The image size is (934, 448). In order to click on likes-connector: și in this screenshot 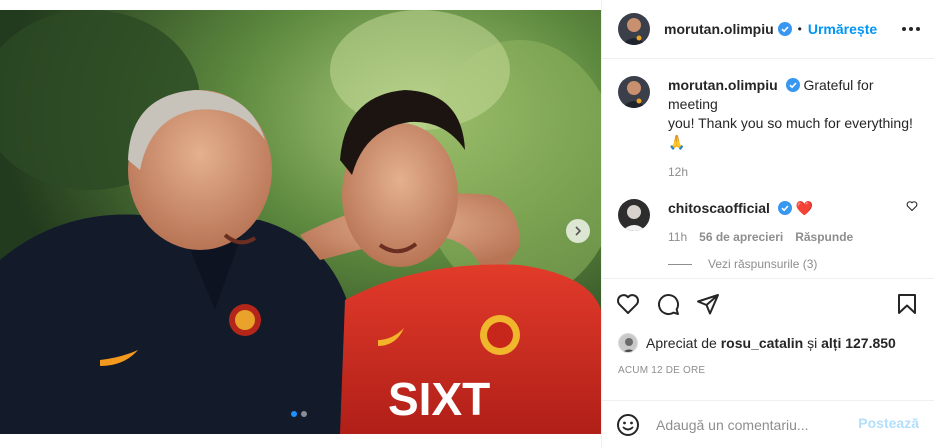, I will do `click(812, 343)`.